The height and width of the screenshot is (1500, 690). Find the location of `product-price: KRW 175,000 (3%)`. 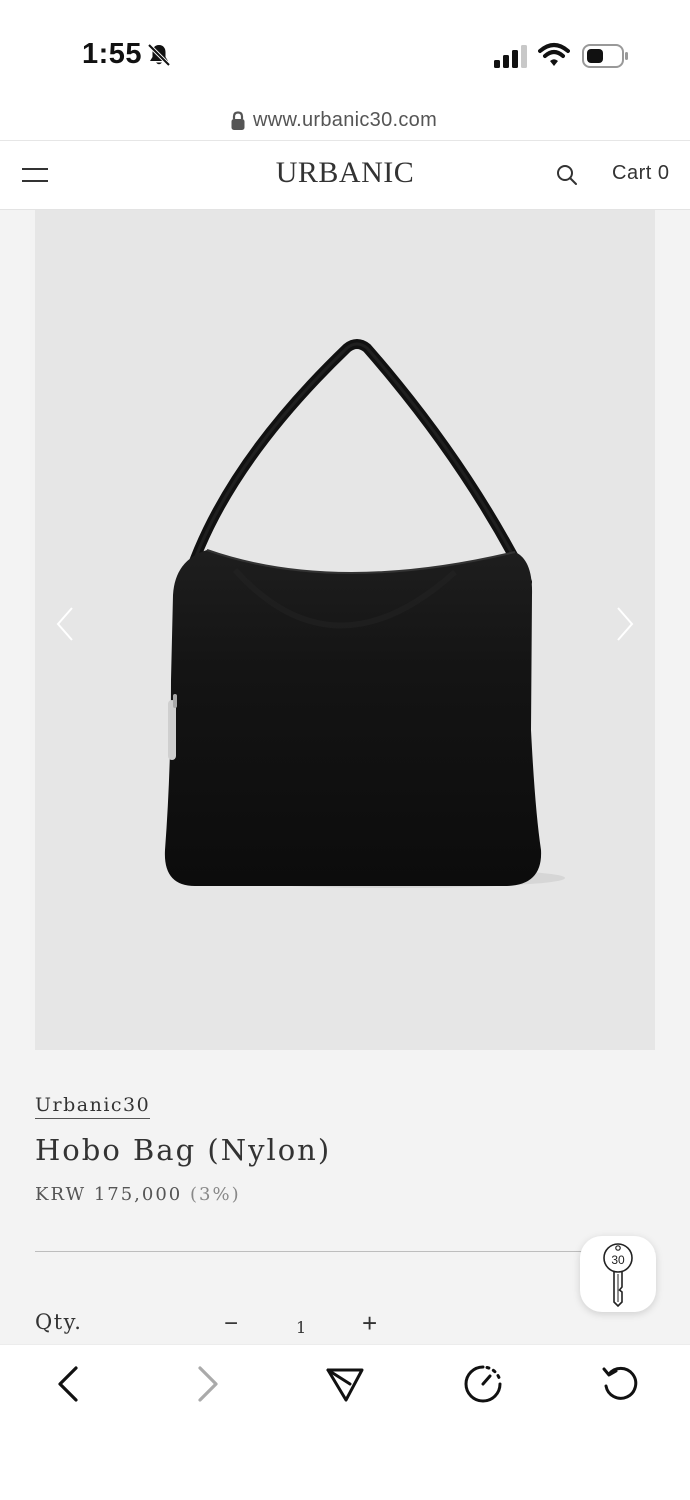

product-price: KRW 175,000 (3%) is located at coordinates (138, 1194).